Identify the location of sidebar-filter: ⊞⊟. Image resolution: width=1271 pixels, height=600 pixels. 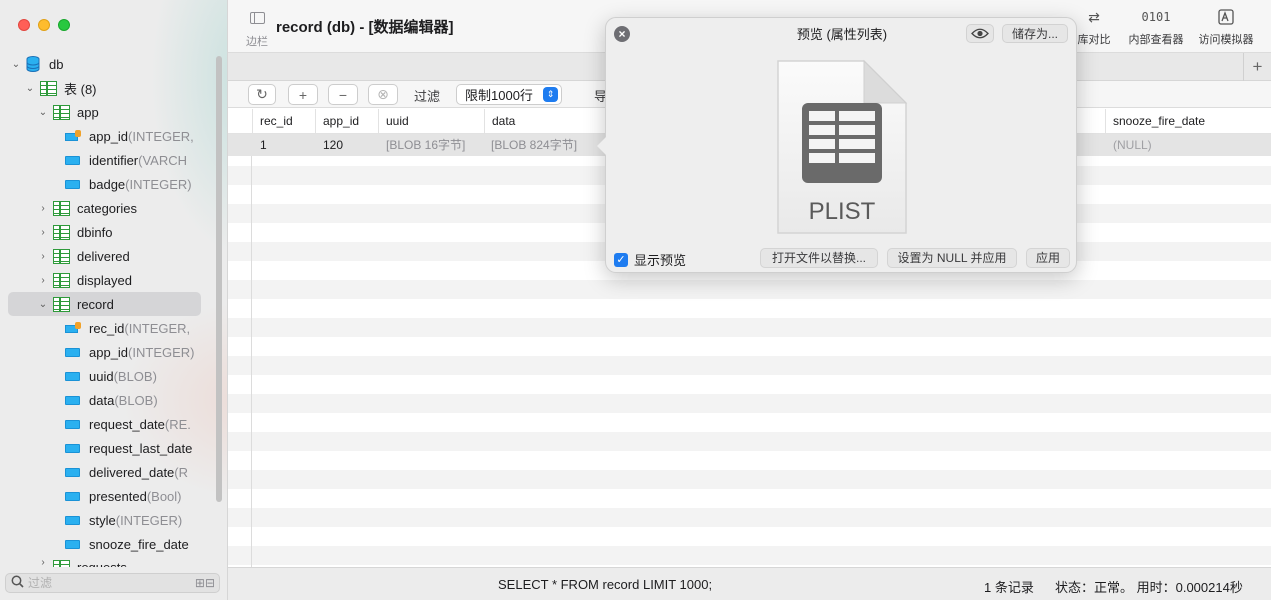
(112, 583).